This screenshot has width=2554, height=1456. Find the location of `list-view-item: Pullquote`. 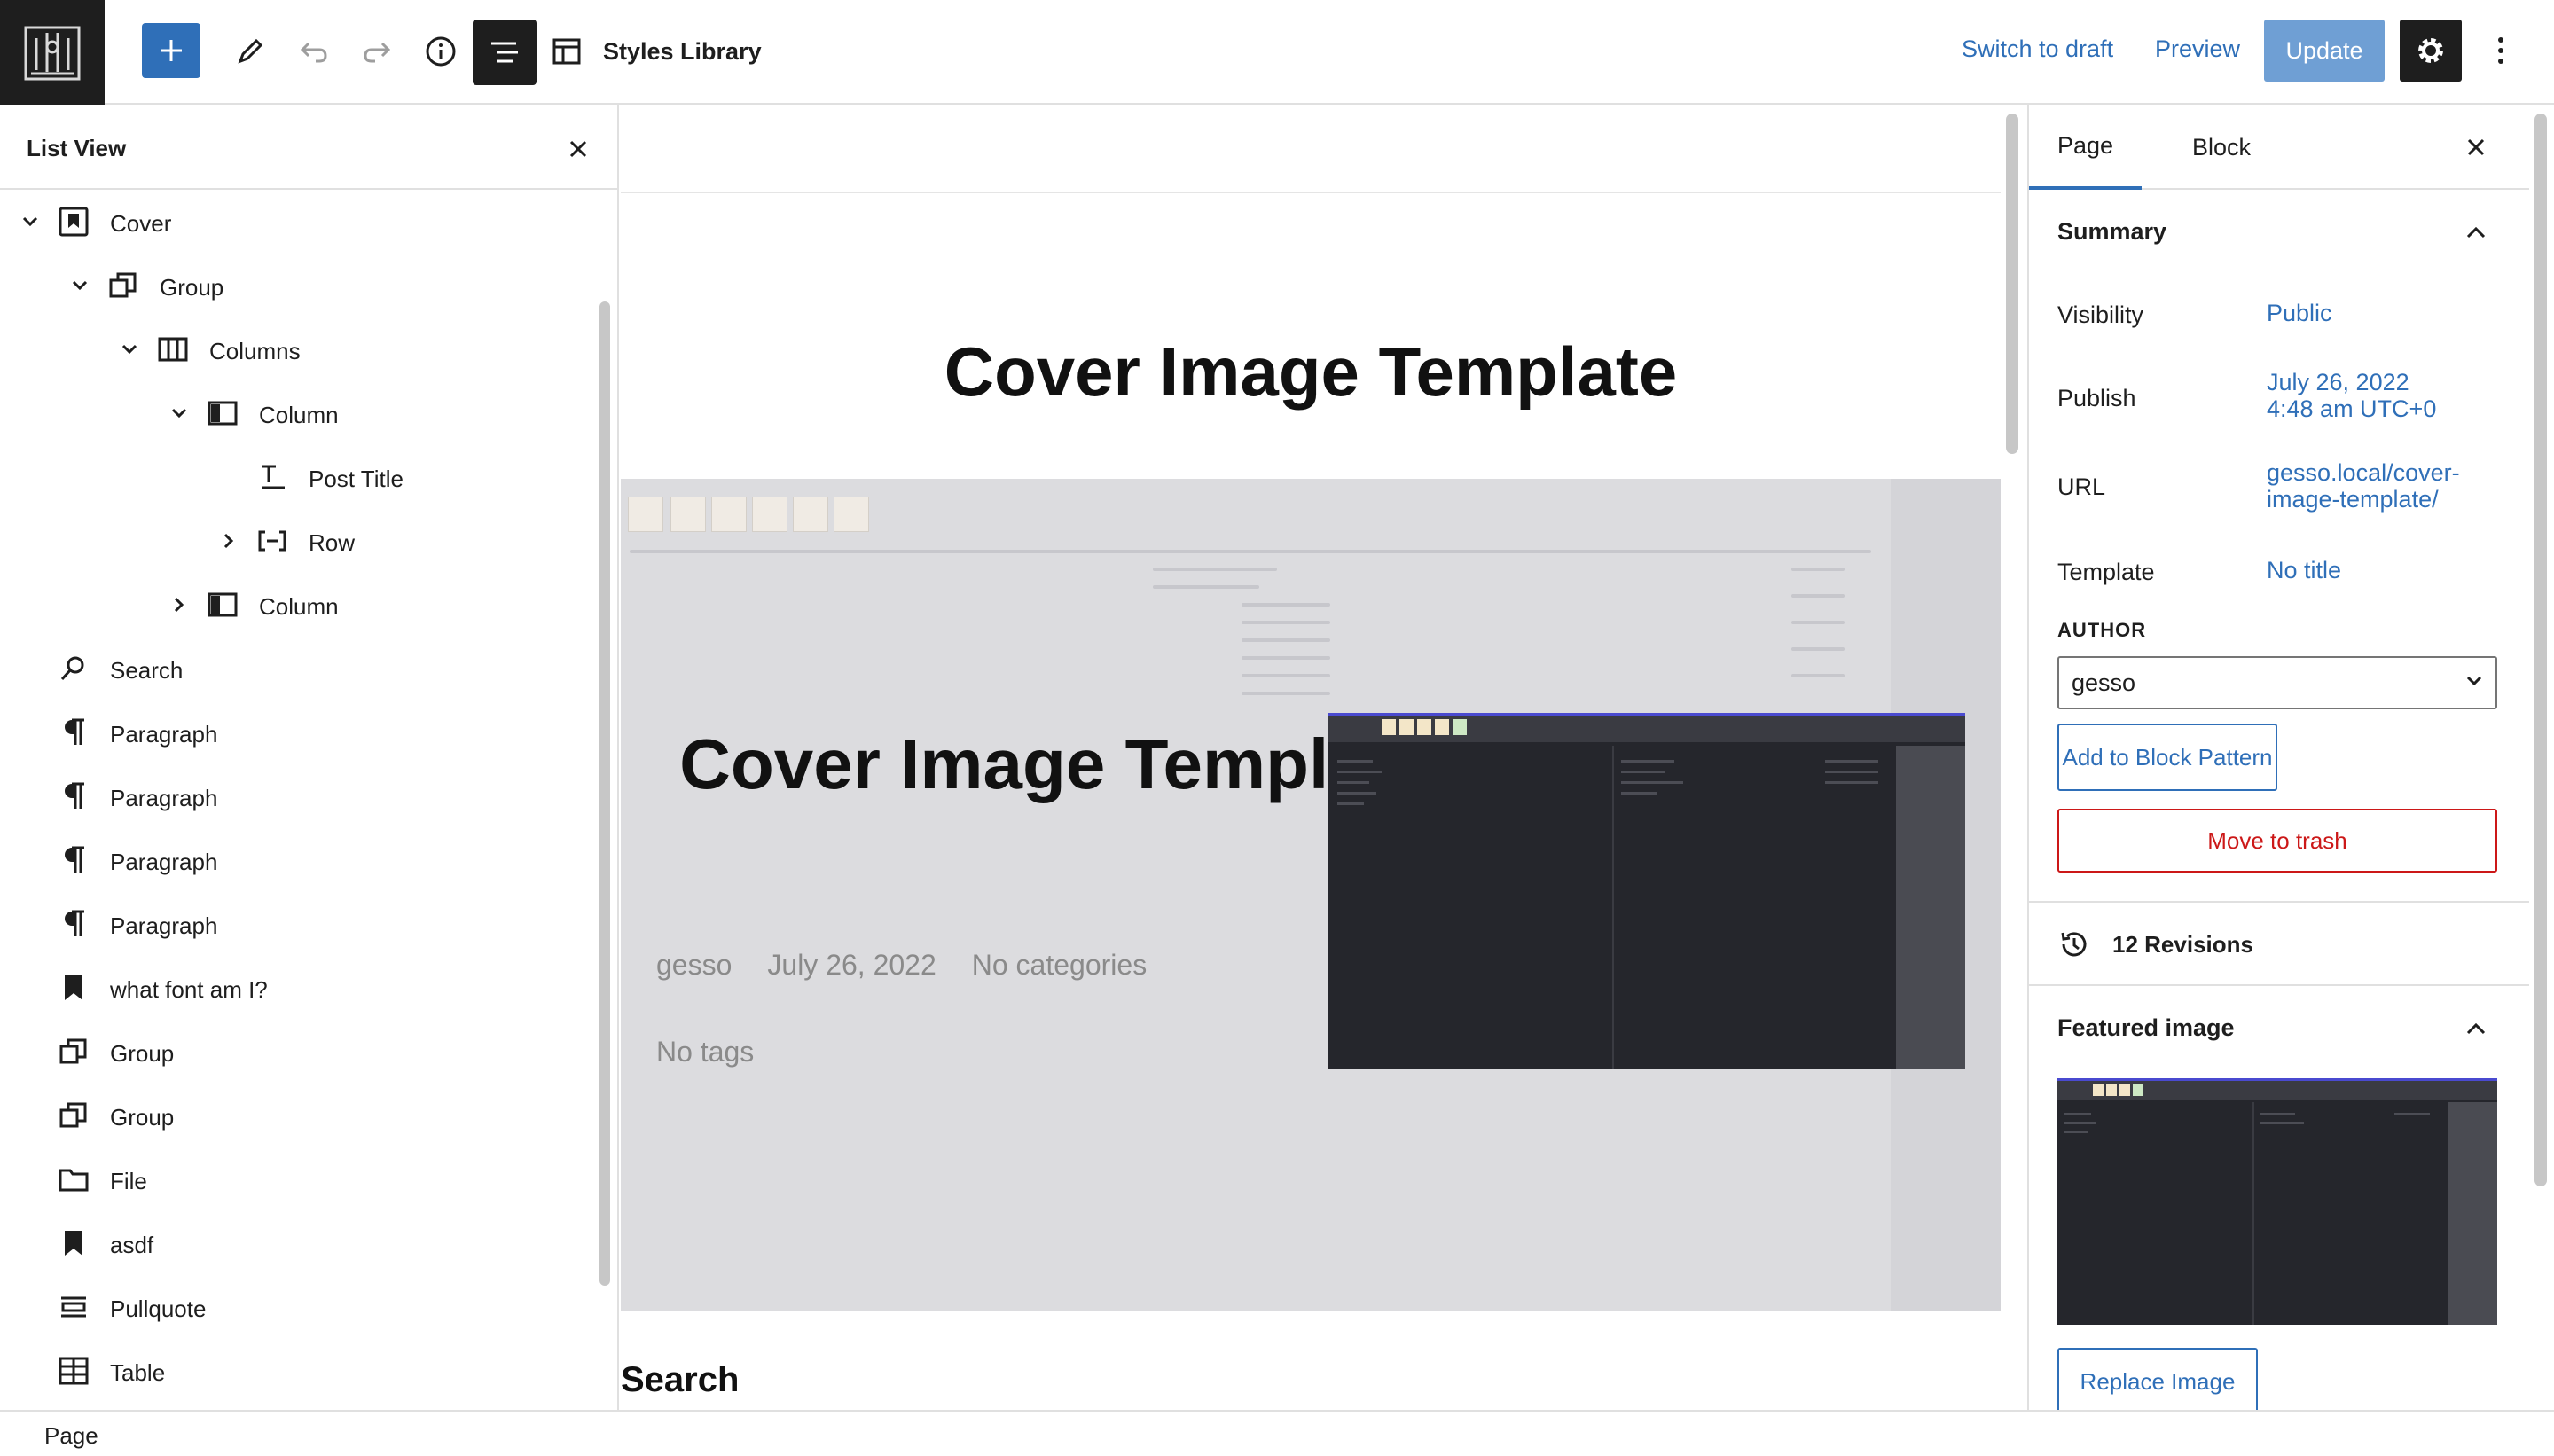

list-view-item: Pullquote is located at coordinates (292, 1307).